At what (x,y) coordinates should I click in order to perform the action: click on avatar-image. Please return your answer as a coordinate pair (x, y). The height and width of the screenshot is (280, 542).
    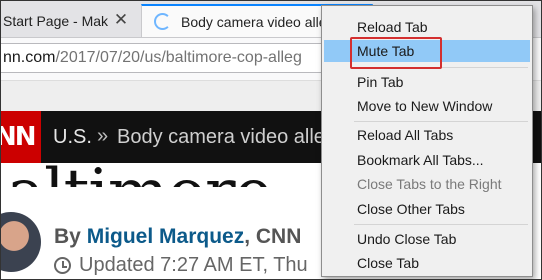
    Looking at the image, I should click on (21, 242).